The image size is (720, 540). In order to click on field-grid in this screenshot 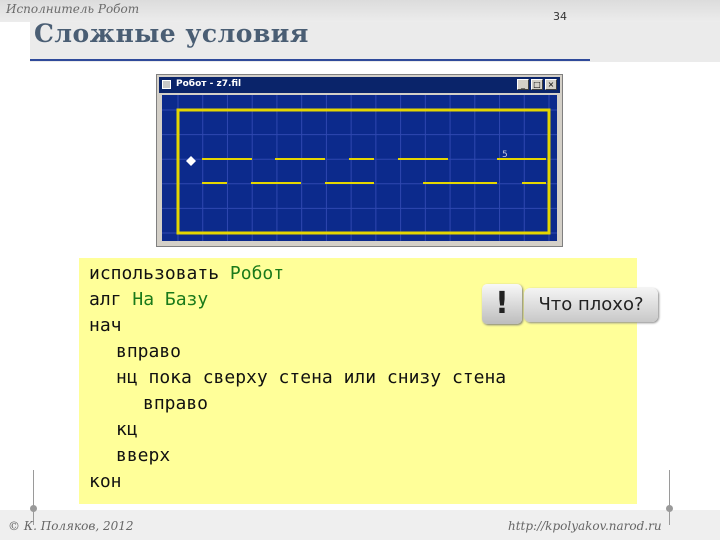, I will do `click(359, 168)`.